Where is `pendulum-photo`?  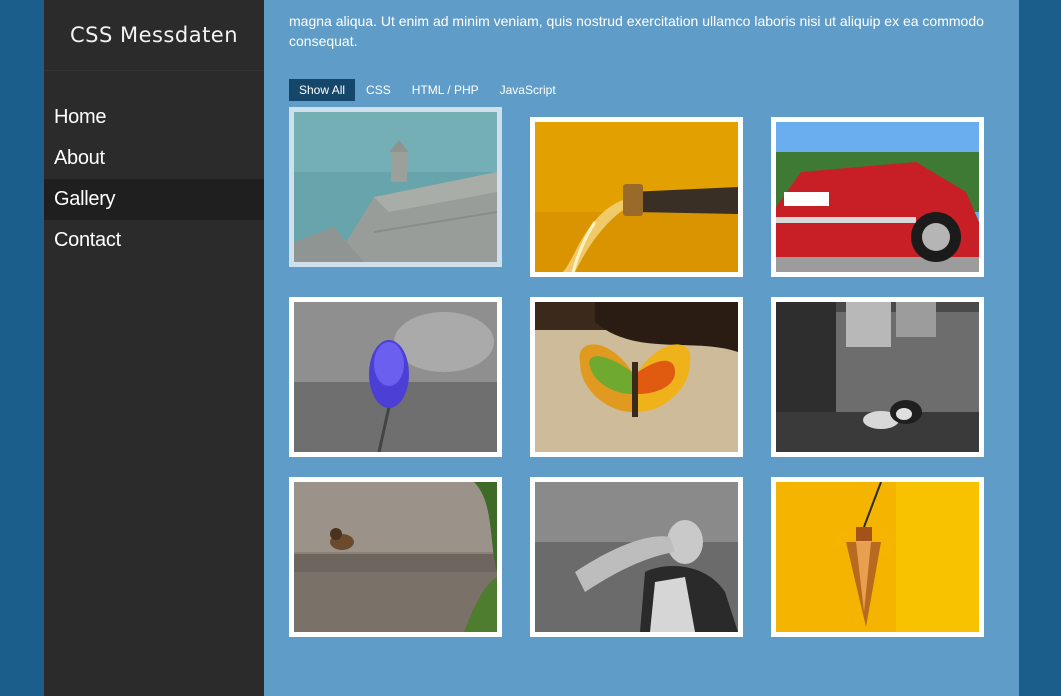
pendulum-photo is located at coordinates (877, 557).